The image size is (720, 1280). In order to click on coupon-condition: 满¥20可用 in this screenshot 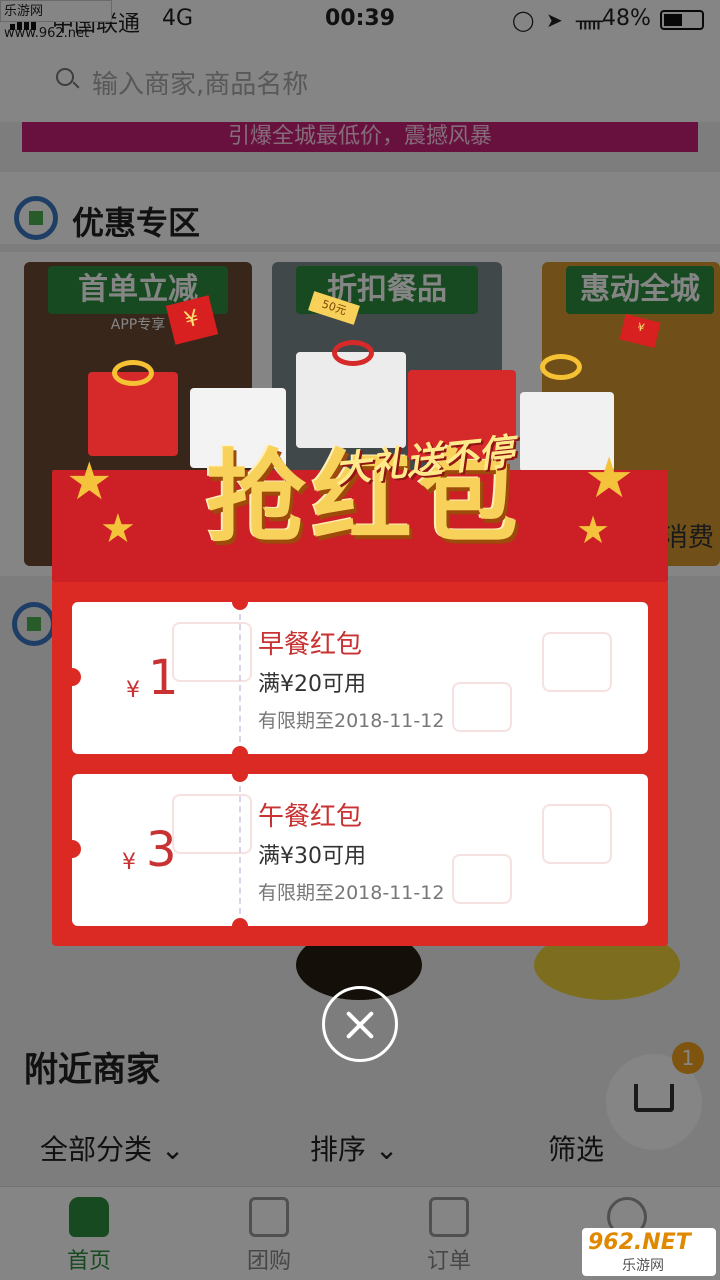, I will do `click(312, 684)`.